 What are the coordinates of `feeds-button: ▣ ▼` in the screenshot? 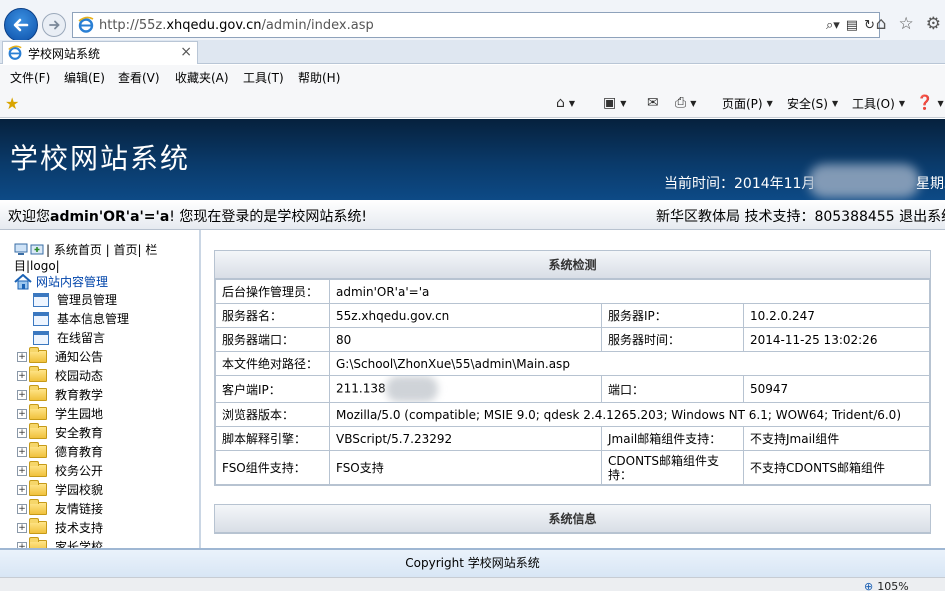 It's located at (614, 103).